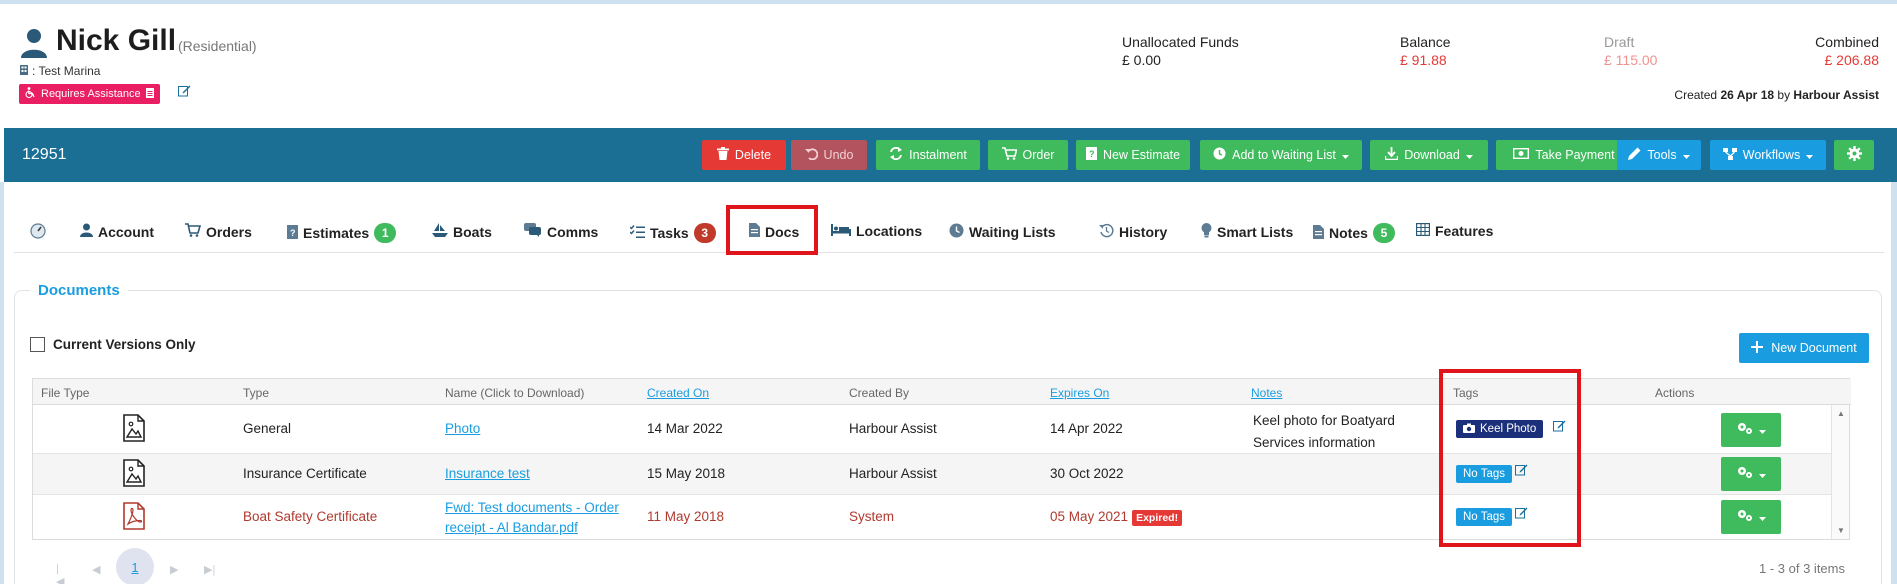 The image size is (1897, 584). I want to click on row-name-link: Insurance test, so click(487, 473).